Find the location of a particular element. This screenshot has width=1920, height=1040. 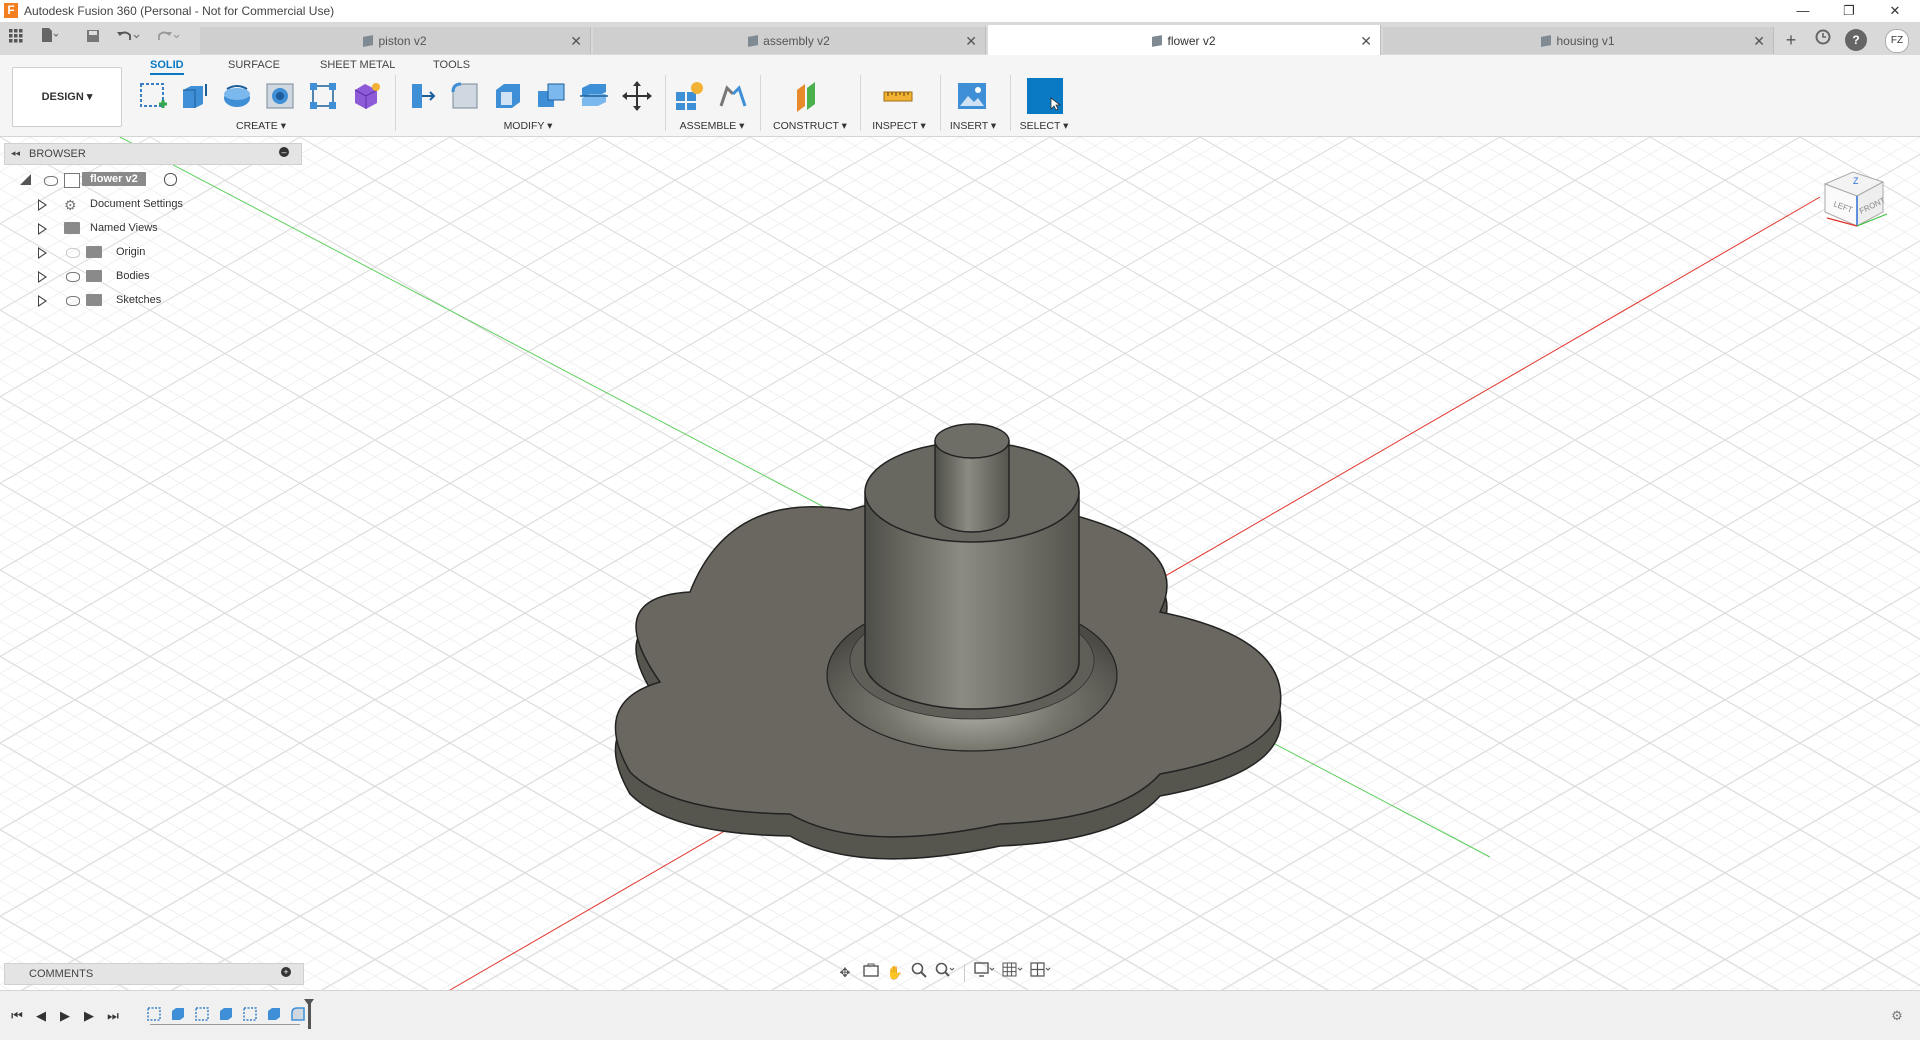

comments-panel: COMMENTS + is located at coordinates (154, 974).